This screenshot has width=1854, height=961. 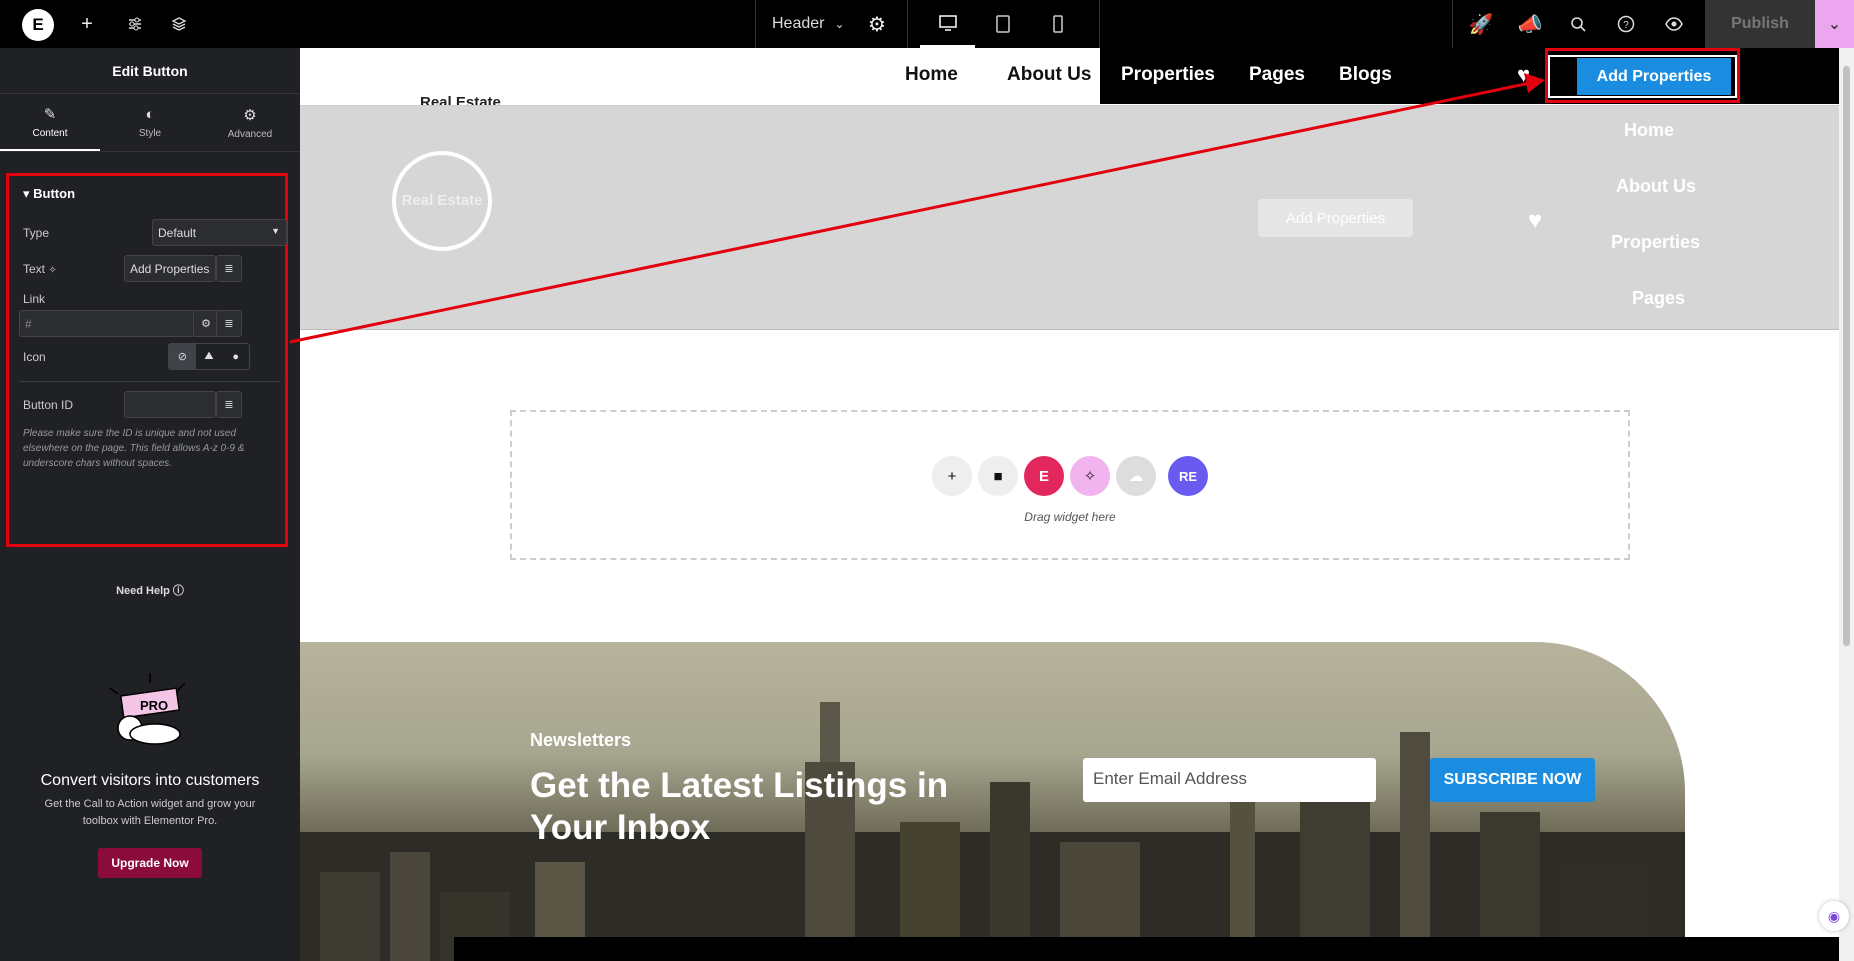 What do you see at coordinates (150, 863) in the screenshot?
I see `upgrade-now-button: Upgrade Now` at bounding box center [150, 863].